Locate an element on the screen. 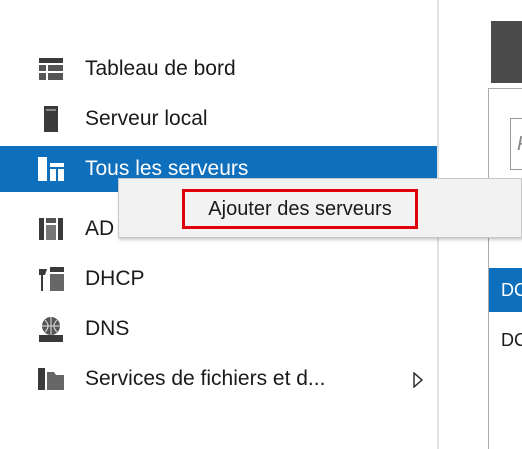  sidebar-item-label: DNS is located at coordinates (107, 328).